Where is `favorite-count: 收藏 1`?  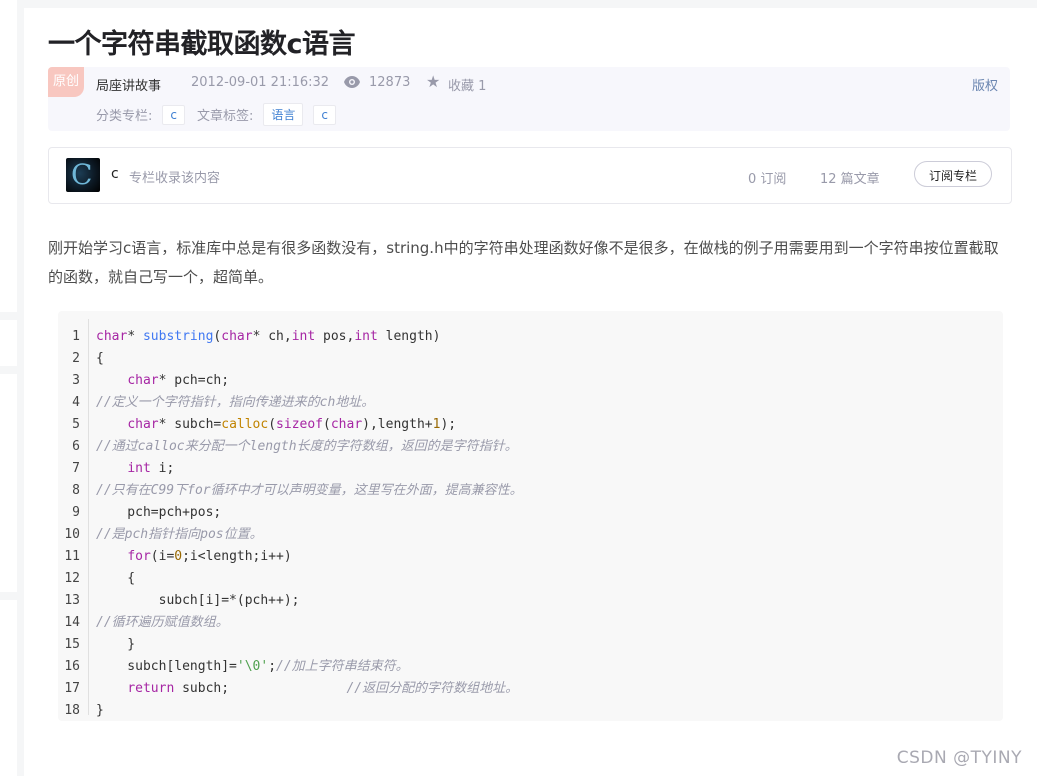 favorite-count: 收藏 1 is located at coordinates (467, 84).